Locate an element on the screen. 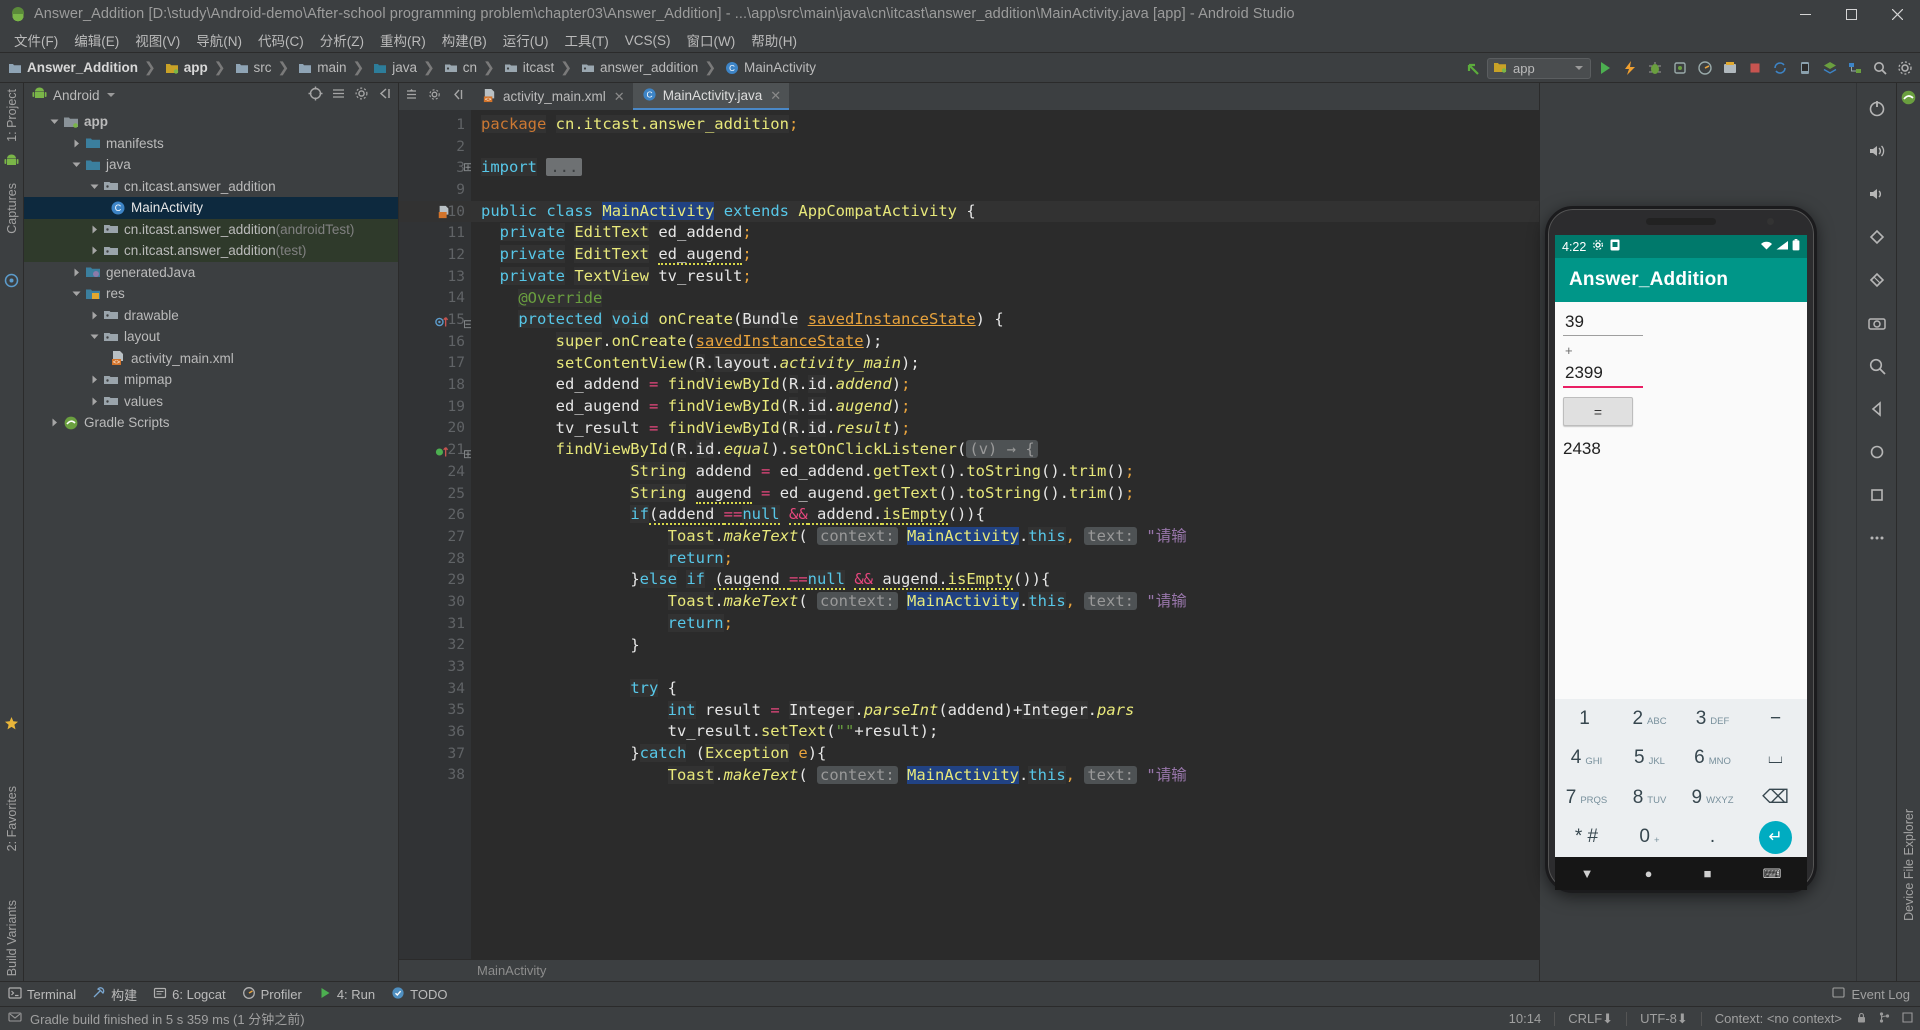 The height and width of the screenshot is (1030, 1920). key-9: 9 WXYZ is located at coordinates (1712, 798).